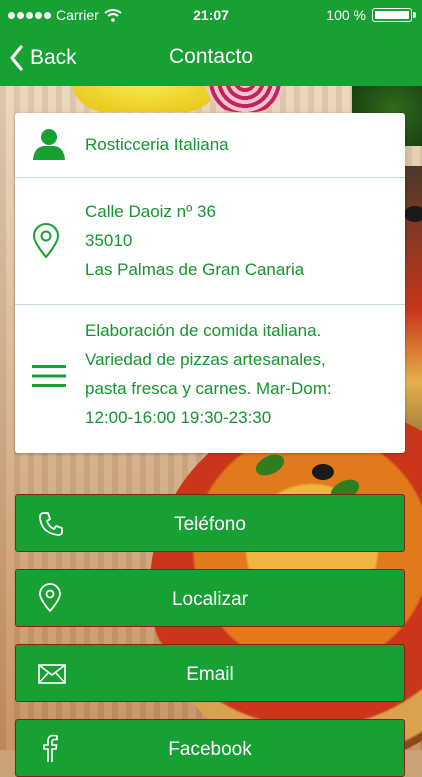  Describe the element at coordinates (394, 15) in the screenshot. I see `battery-icon` at that location.